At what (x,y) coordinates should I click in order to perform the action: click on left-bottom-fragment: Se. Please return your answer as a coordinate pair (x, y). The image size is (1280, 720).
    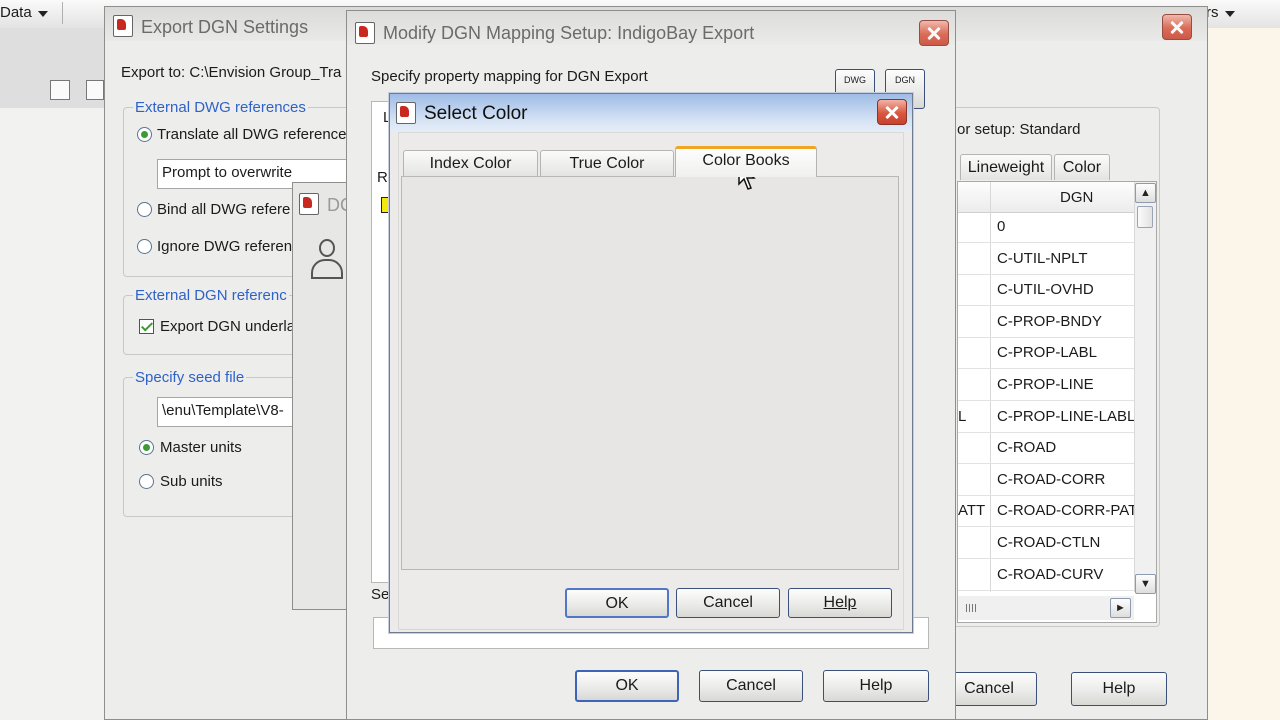
    Looking at the image, I should click on (380, 594).